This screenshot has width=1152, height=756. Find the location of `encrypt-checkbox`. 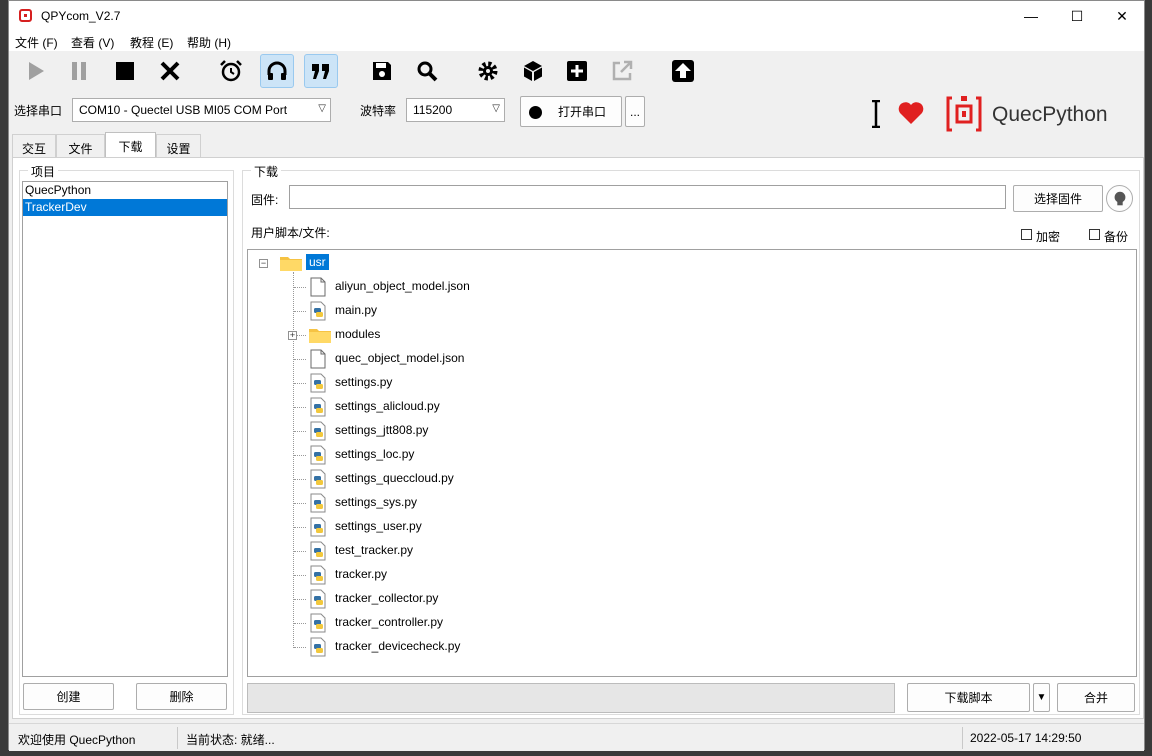

encrypt-checkbox is located at coordinates (1026, 234).